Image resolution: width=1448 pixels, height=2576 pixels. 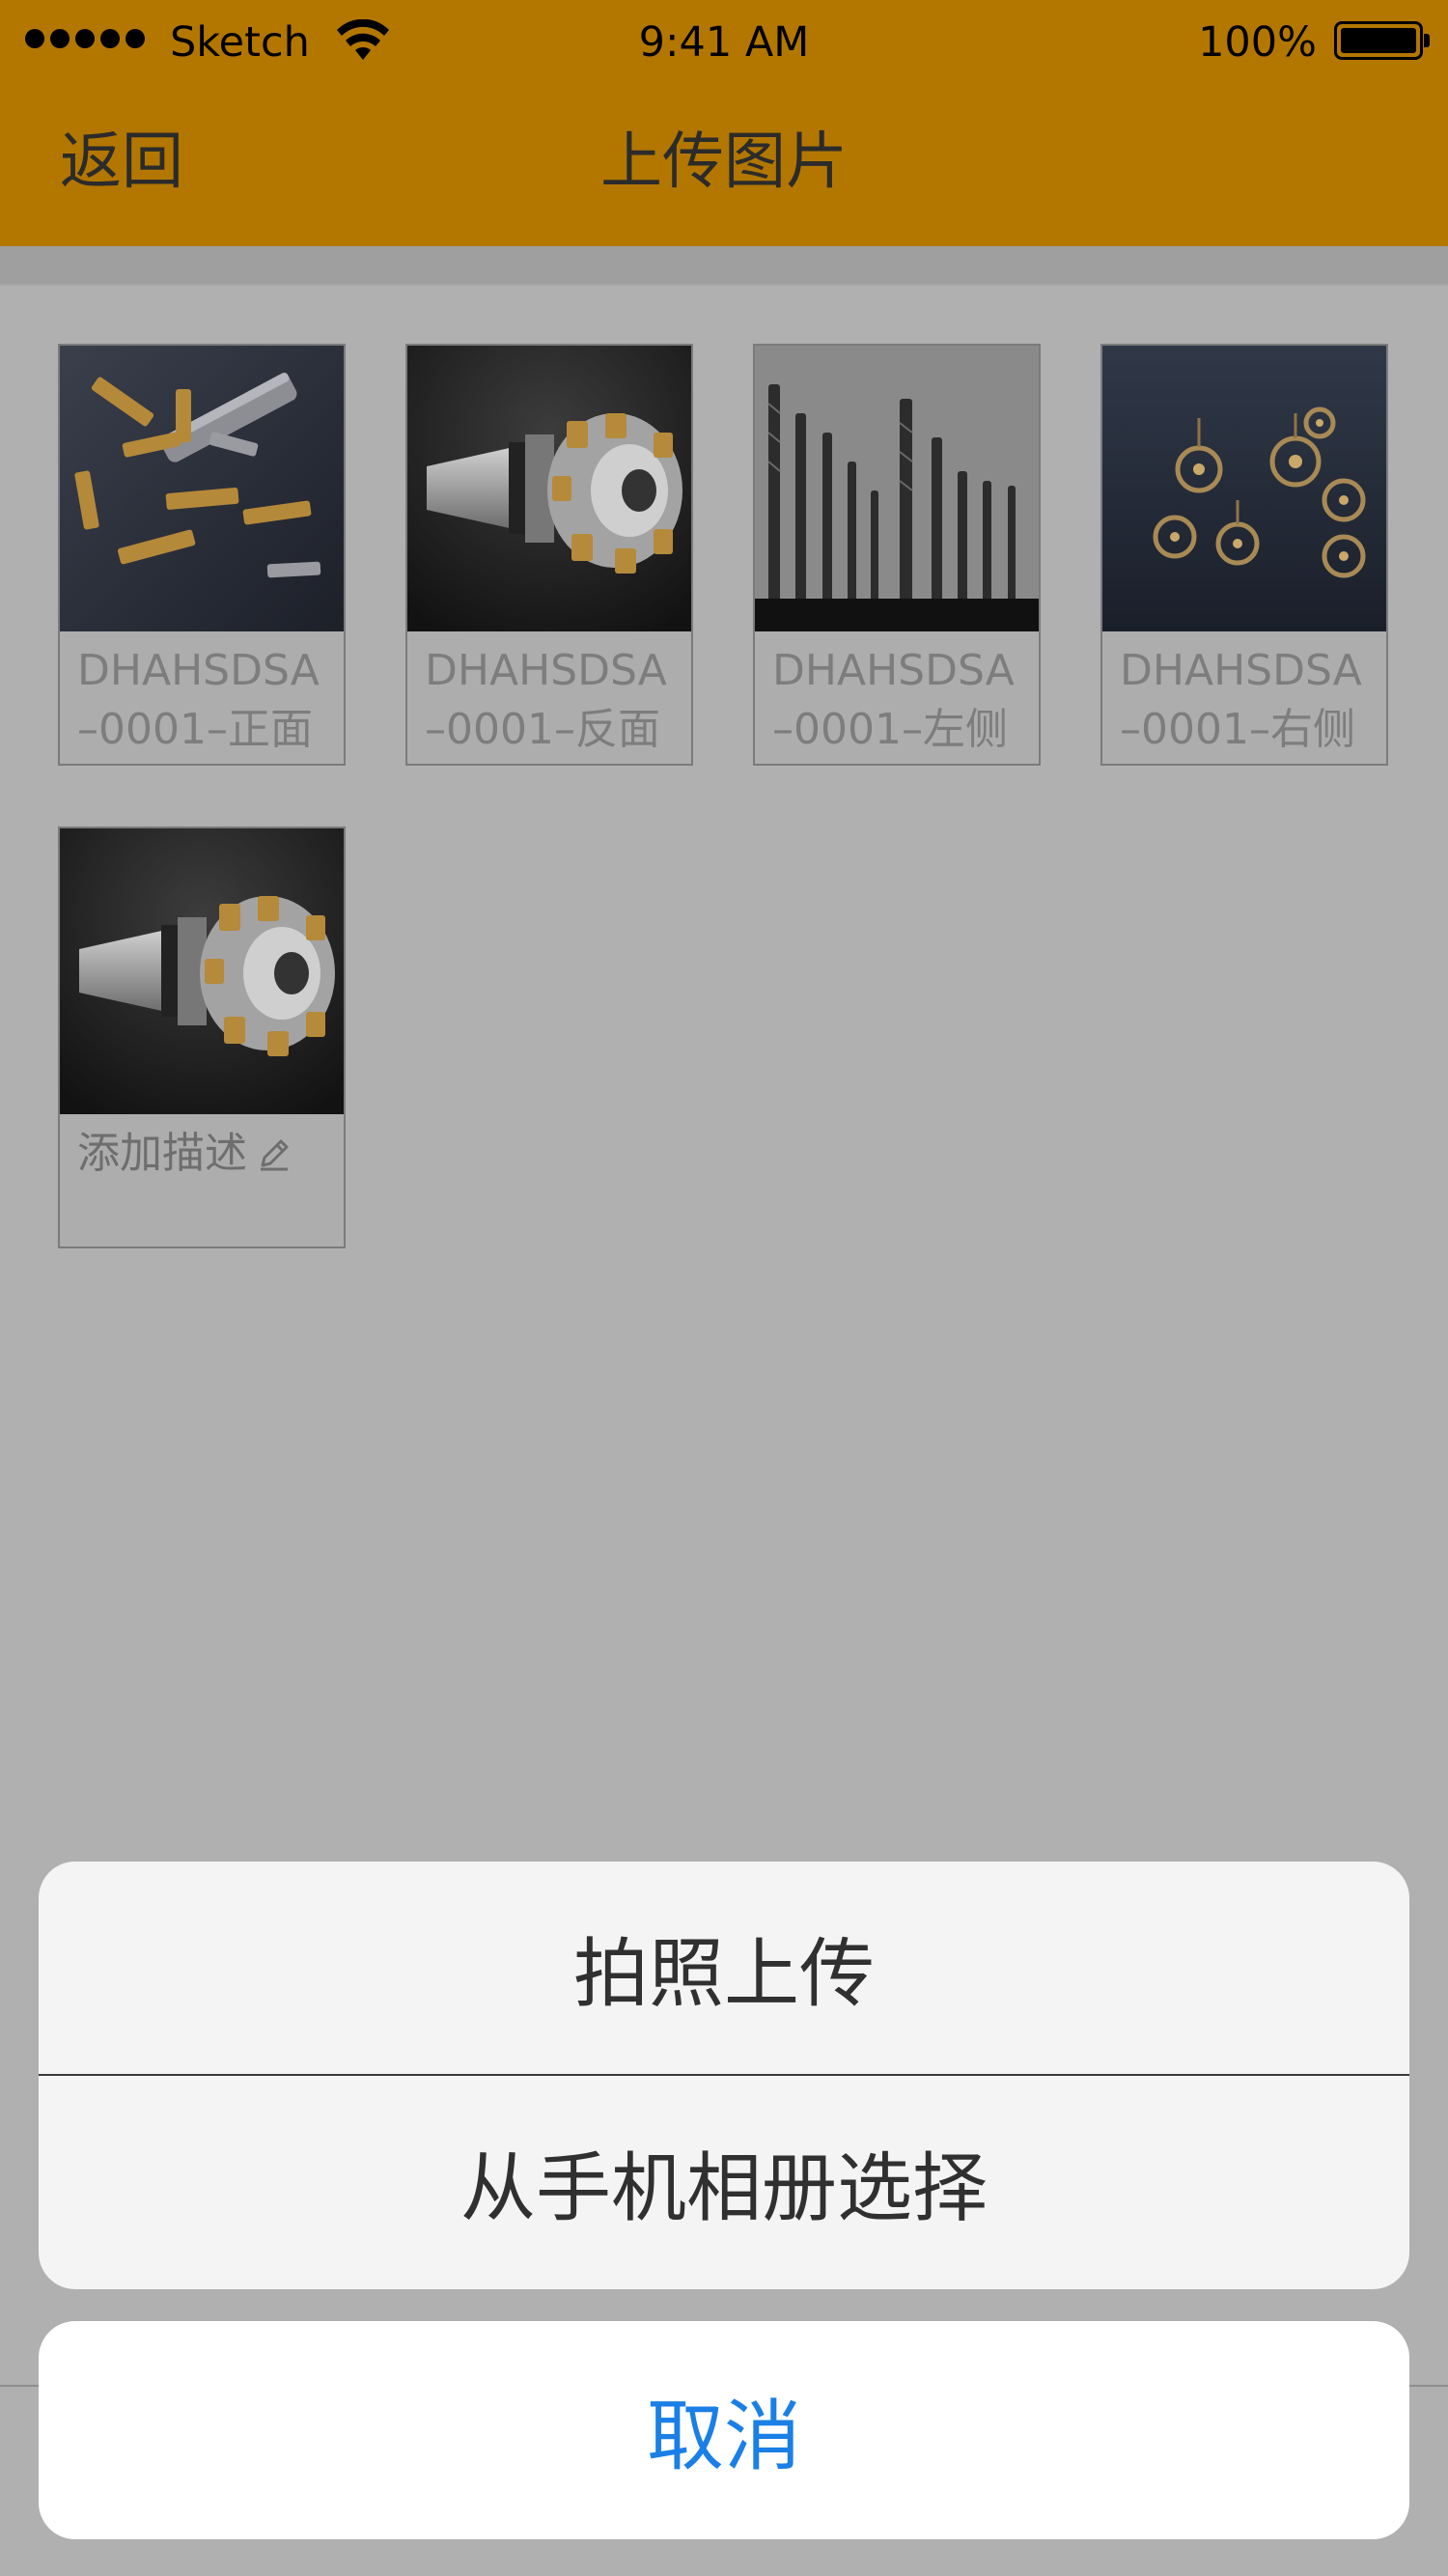 What do you see at coordinates (724, 266) in the screenshot?
I see `nav-shadow` at bounding box center [724, 266].